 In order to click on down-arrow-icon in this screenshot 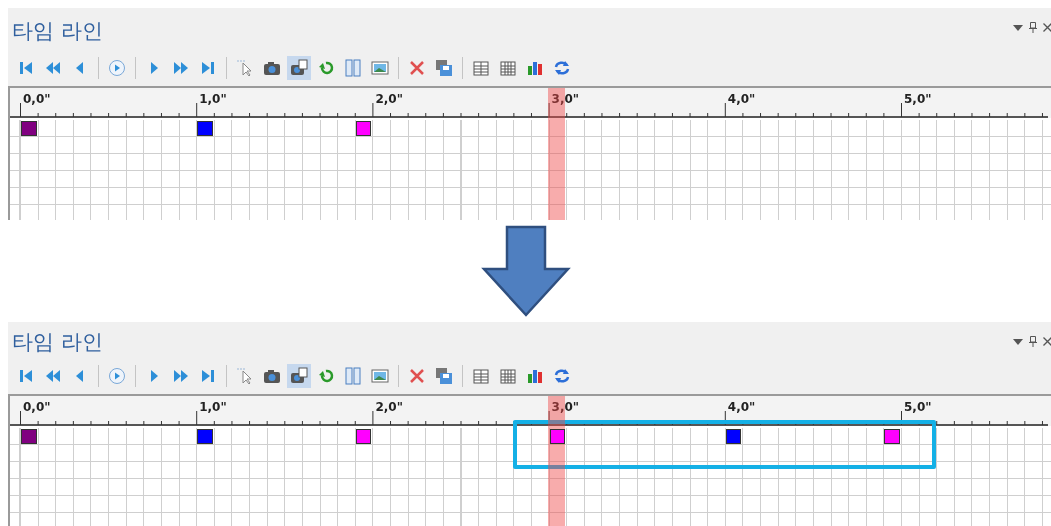, I will do `click(525, 271)`.